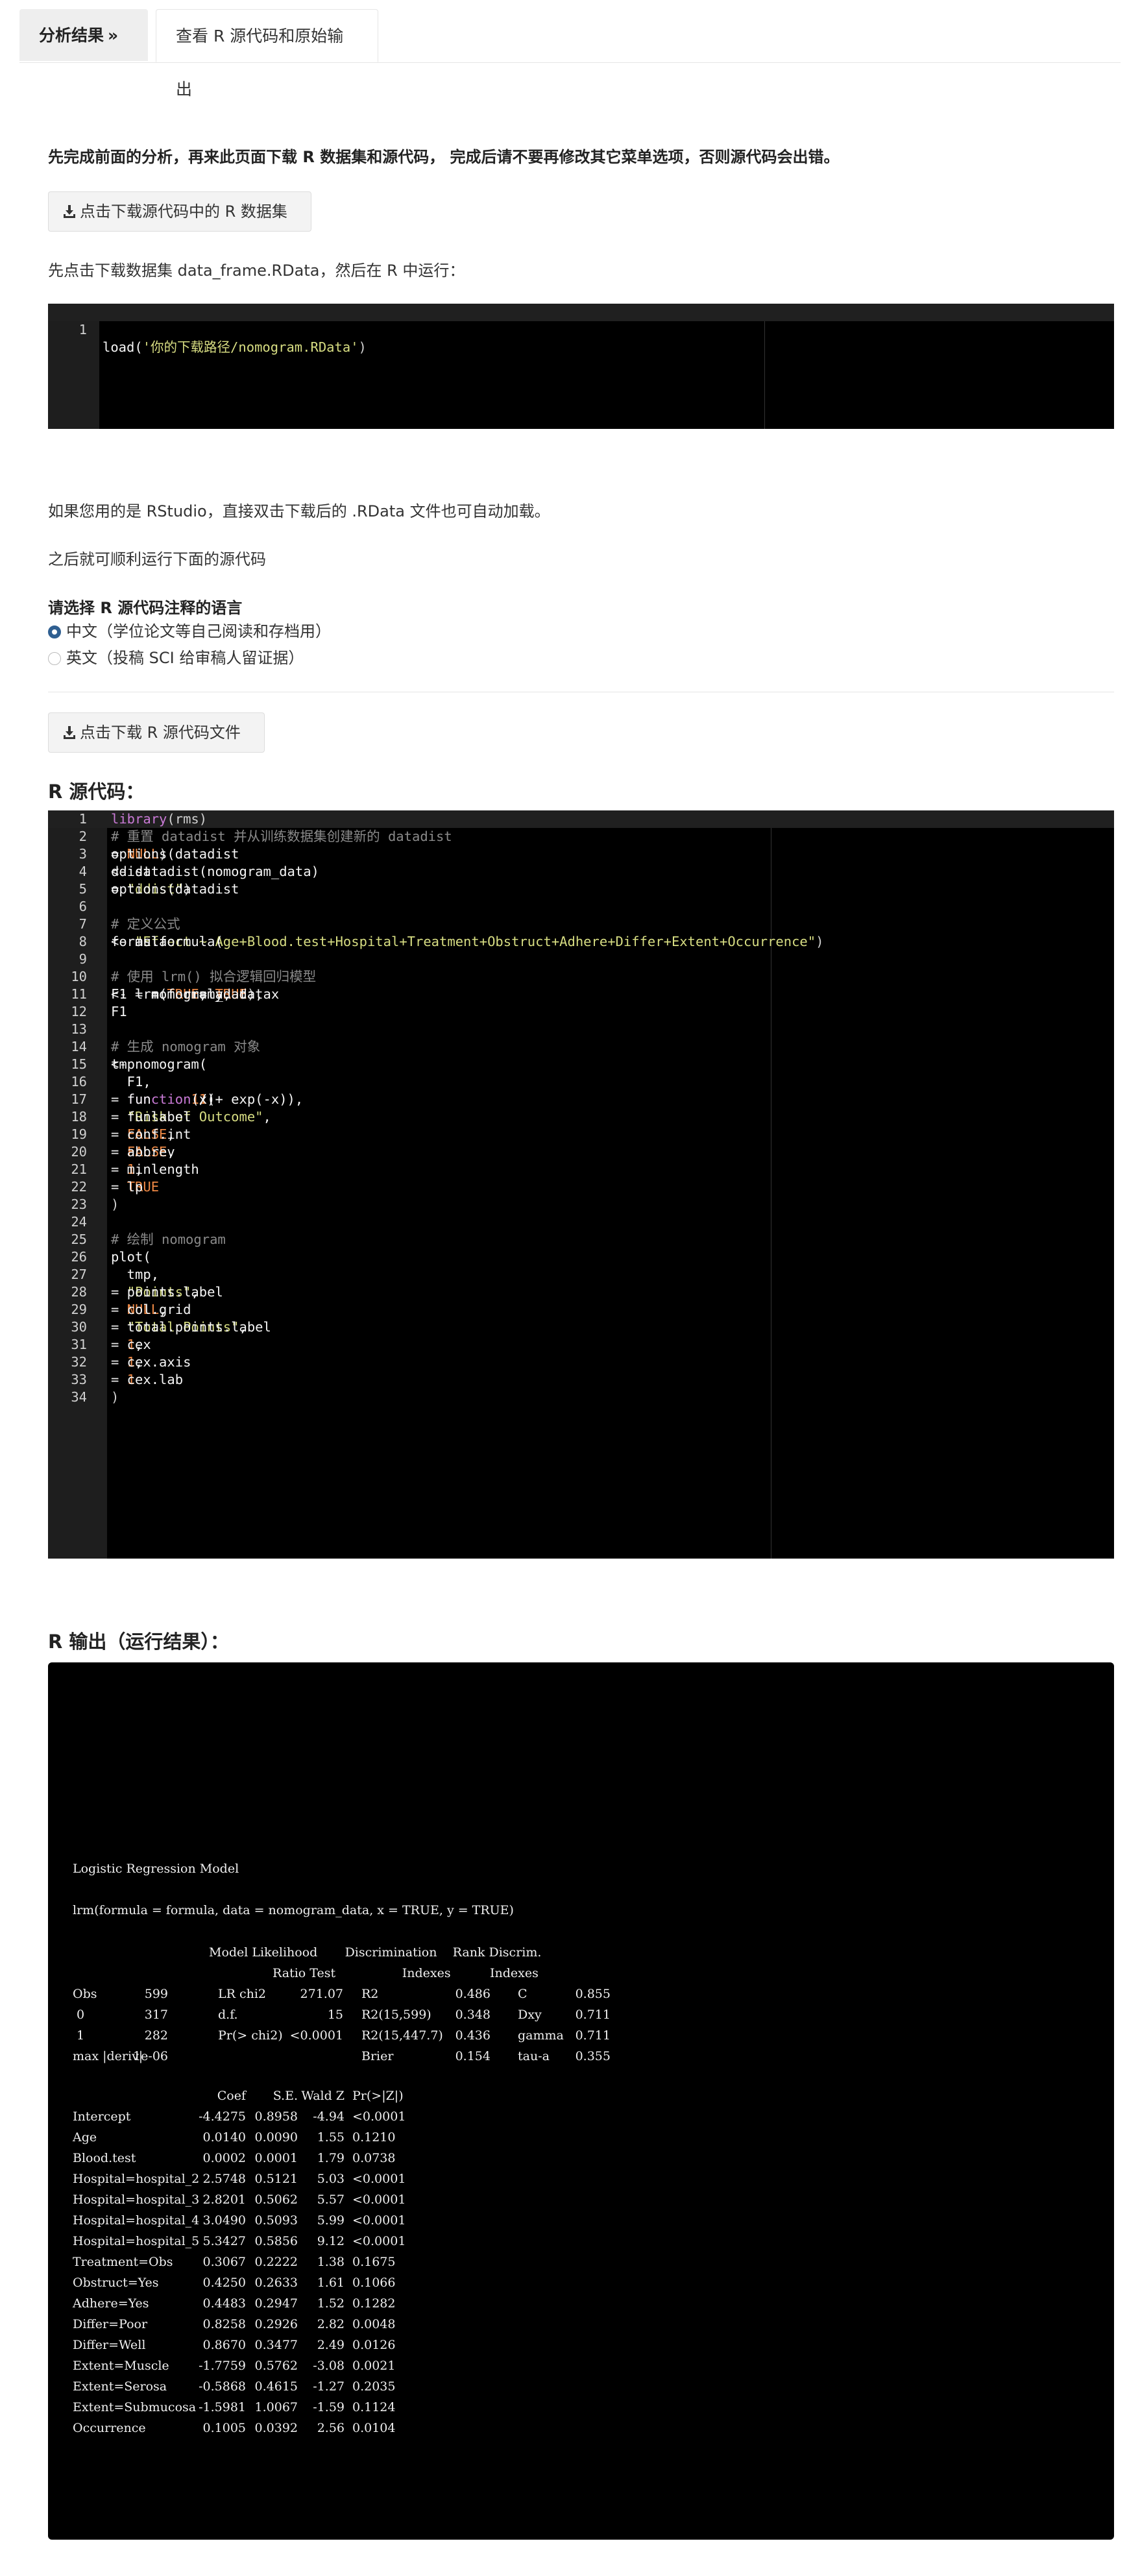 The width and height of the screenshot is (1140, 2576). Describe the element at coordinates (83, 906) in the screenshot. I see `line-number: 6` at that location.